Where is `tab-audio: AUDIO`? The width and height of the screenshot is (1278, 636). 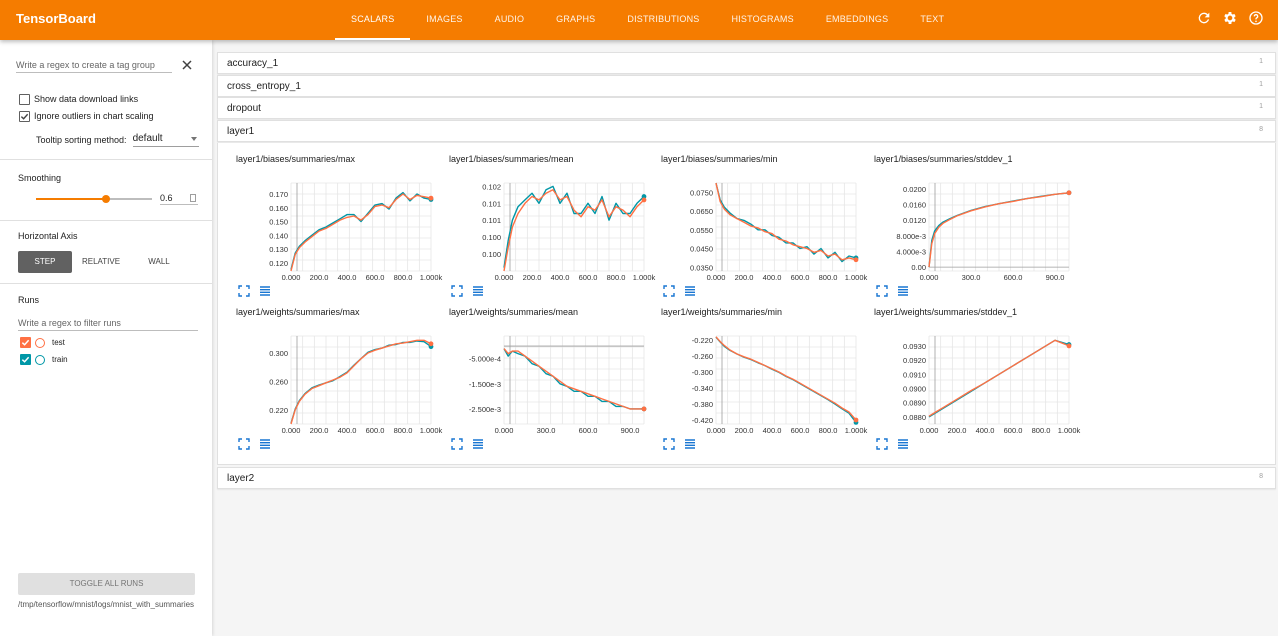
tab-audio: AUDIO is located at coordinates (510, 20).